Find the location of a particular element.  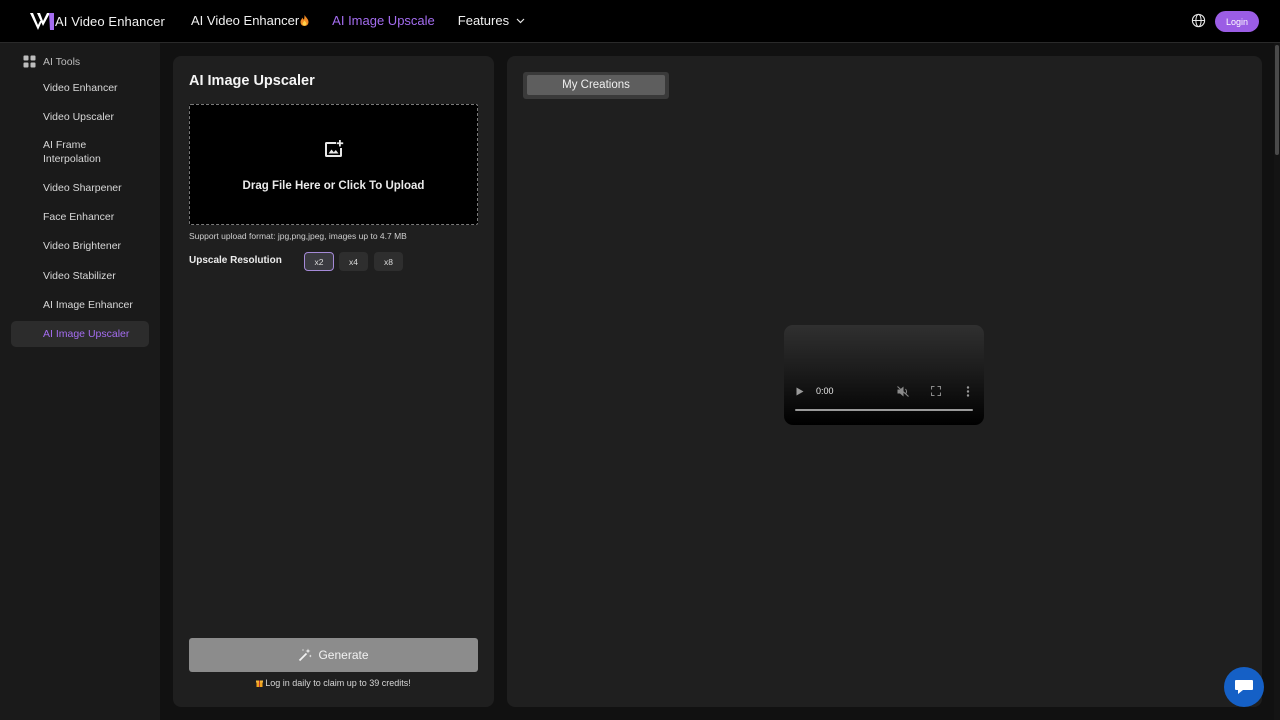

chat-bubble-icon is located at coordinates (1244, 687).